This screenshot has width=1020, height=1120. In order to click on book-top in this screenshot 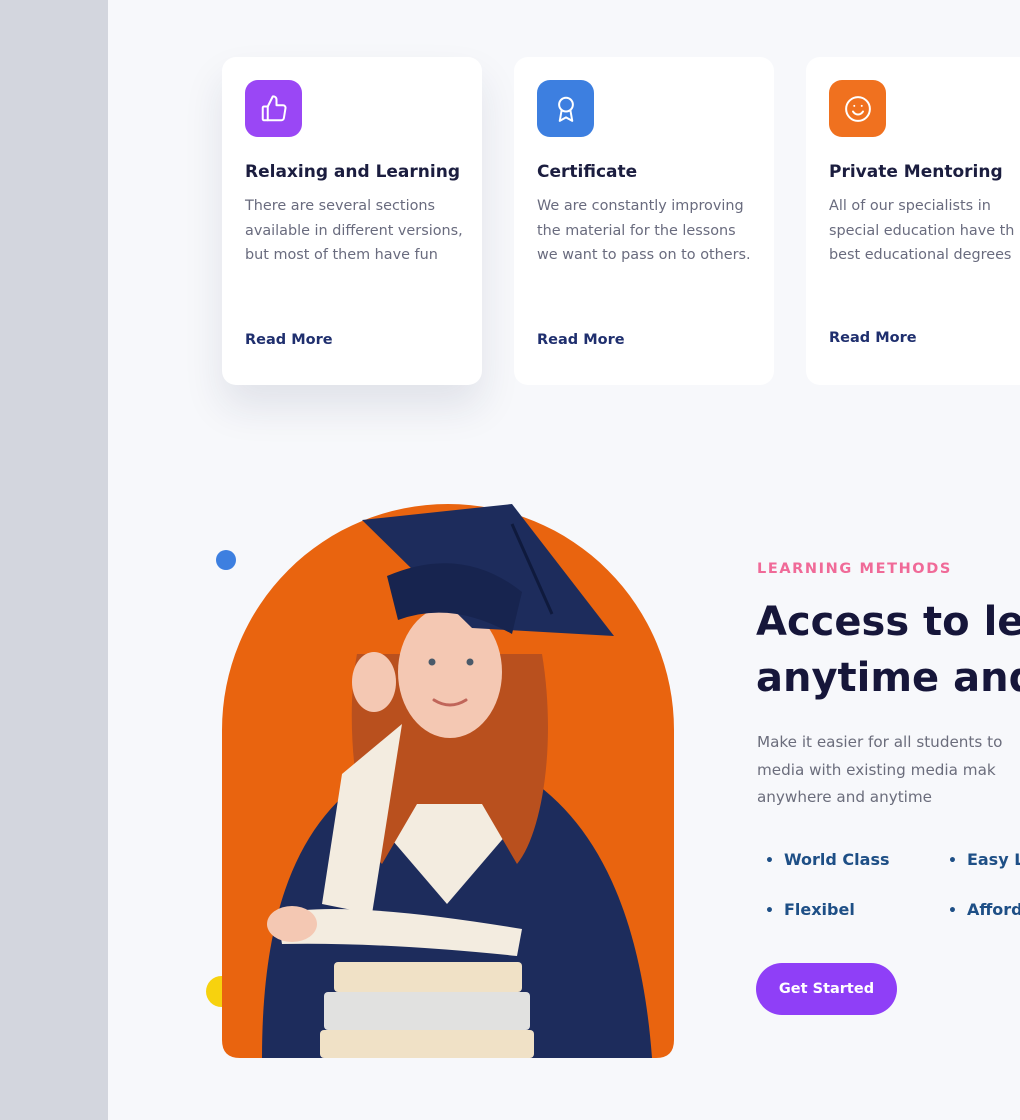, I will do `click(428, 977)`.